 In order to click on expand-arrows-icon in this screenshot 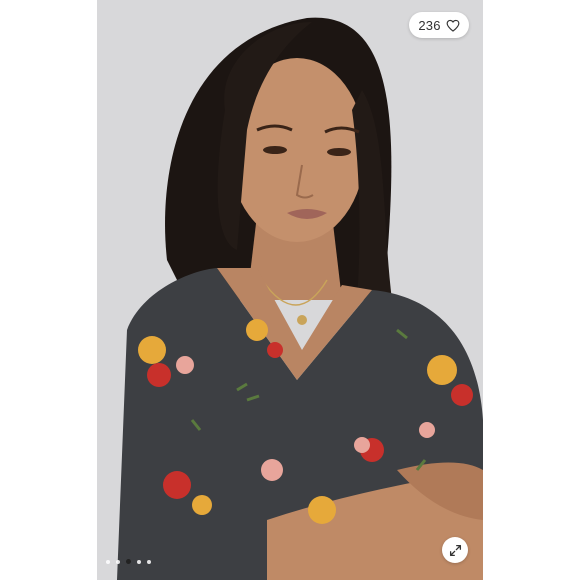, I will do `click(455, 550)`.